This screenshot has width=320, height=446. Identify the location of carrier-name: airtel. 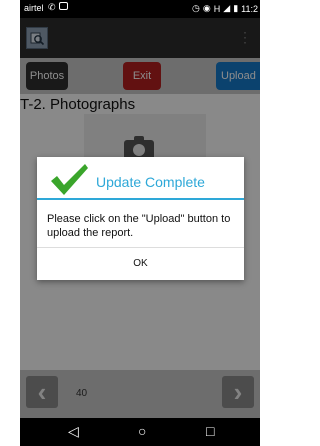
(34, 8).